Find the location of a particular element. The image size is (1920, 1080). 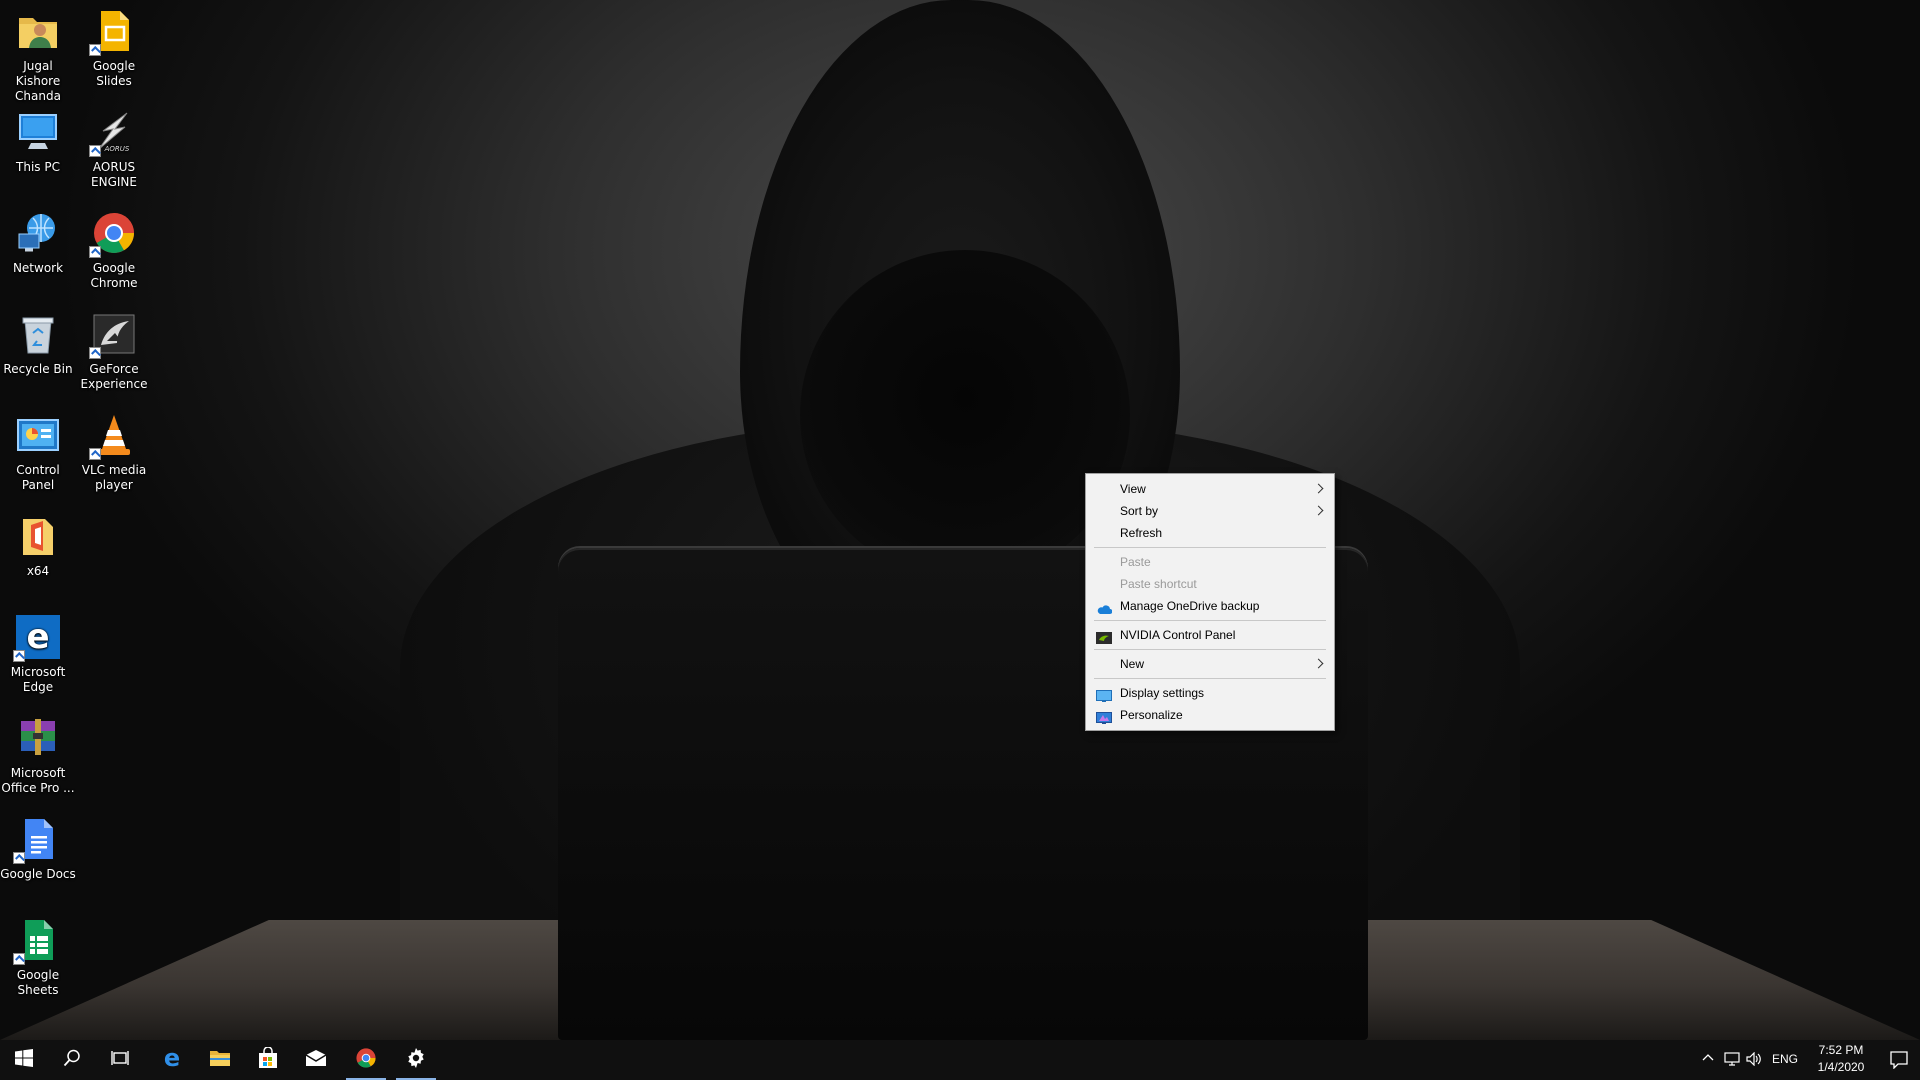

desktop-icon-google-sheets: Google Sheets is located at coordinates (38, 957).